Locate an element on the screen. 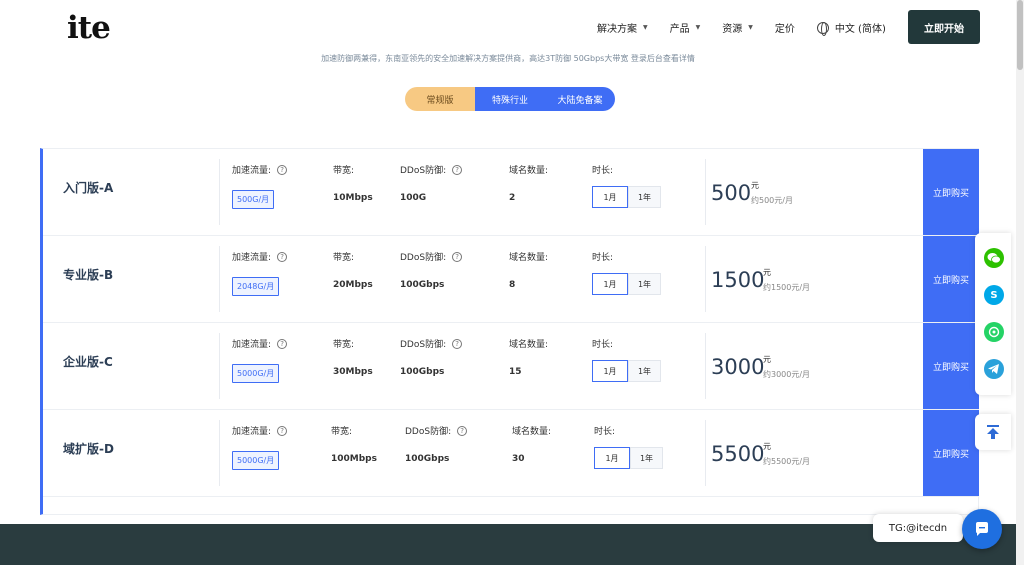  scrollbar is located at coordinates (1020, 282).